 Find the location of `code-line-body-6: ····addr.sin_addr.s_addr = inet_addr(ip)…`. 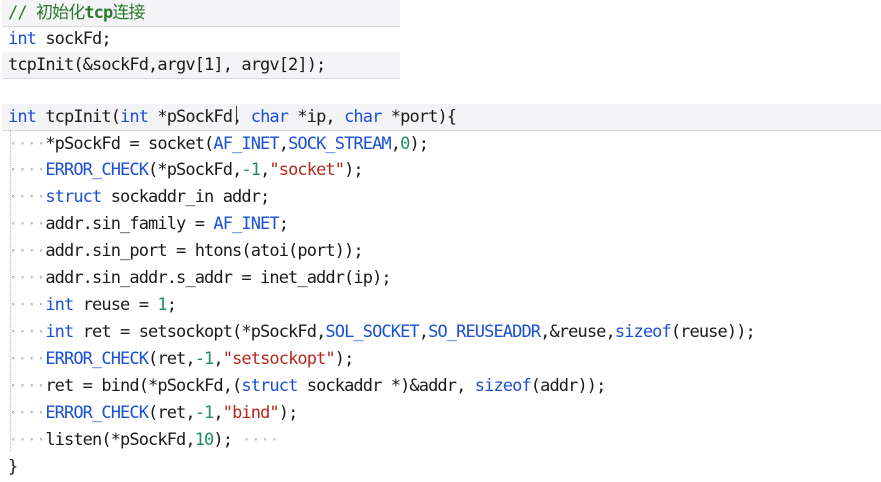

code-line-body-6: ····addr.sin_addr.s_addr = inet_addr(ip)… is located at coordinates (200, 278).